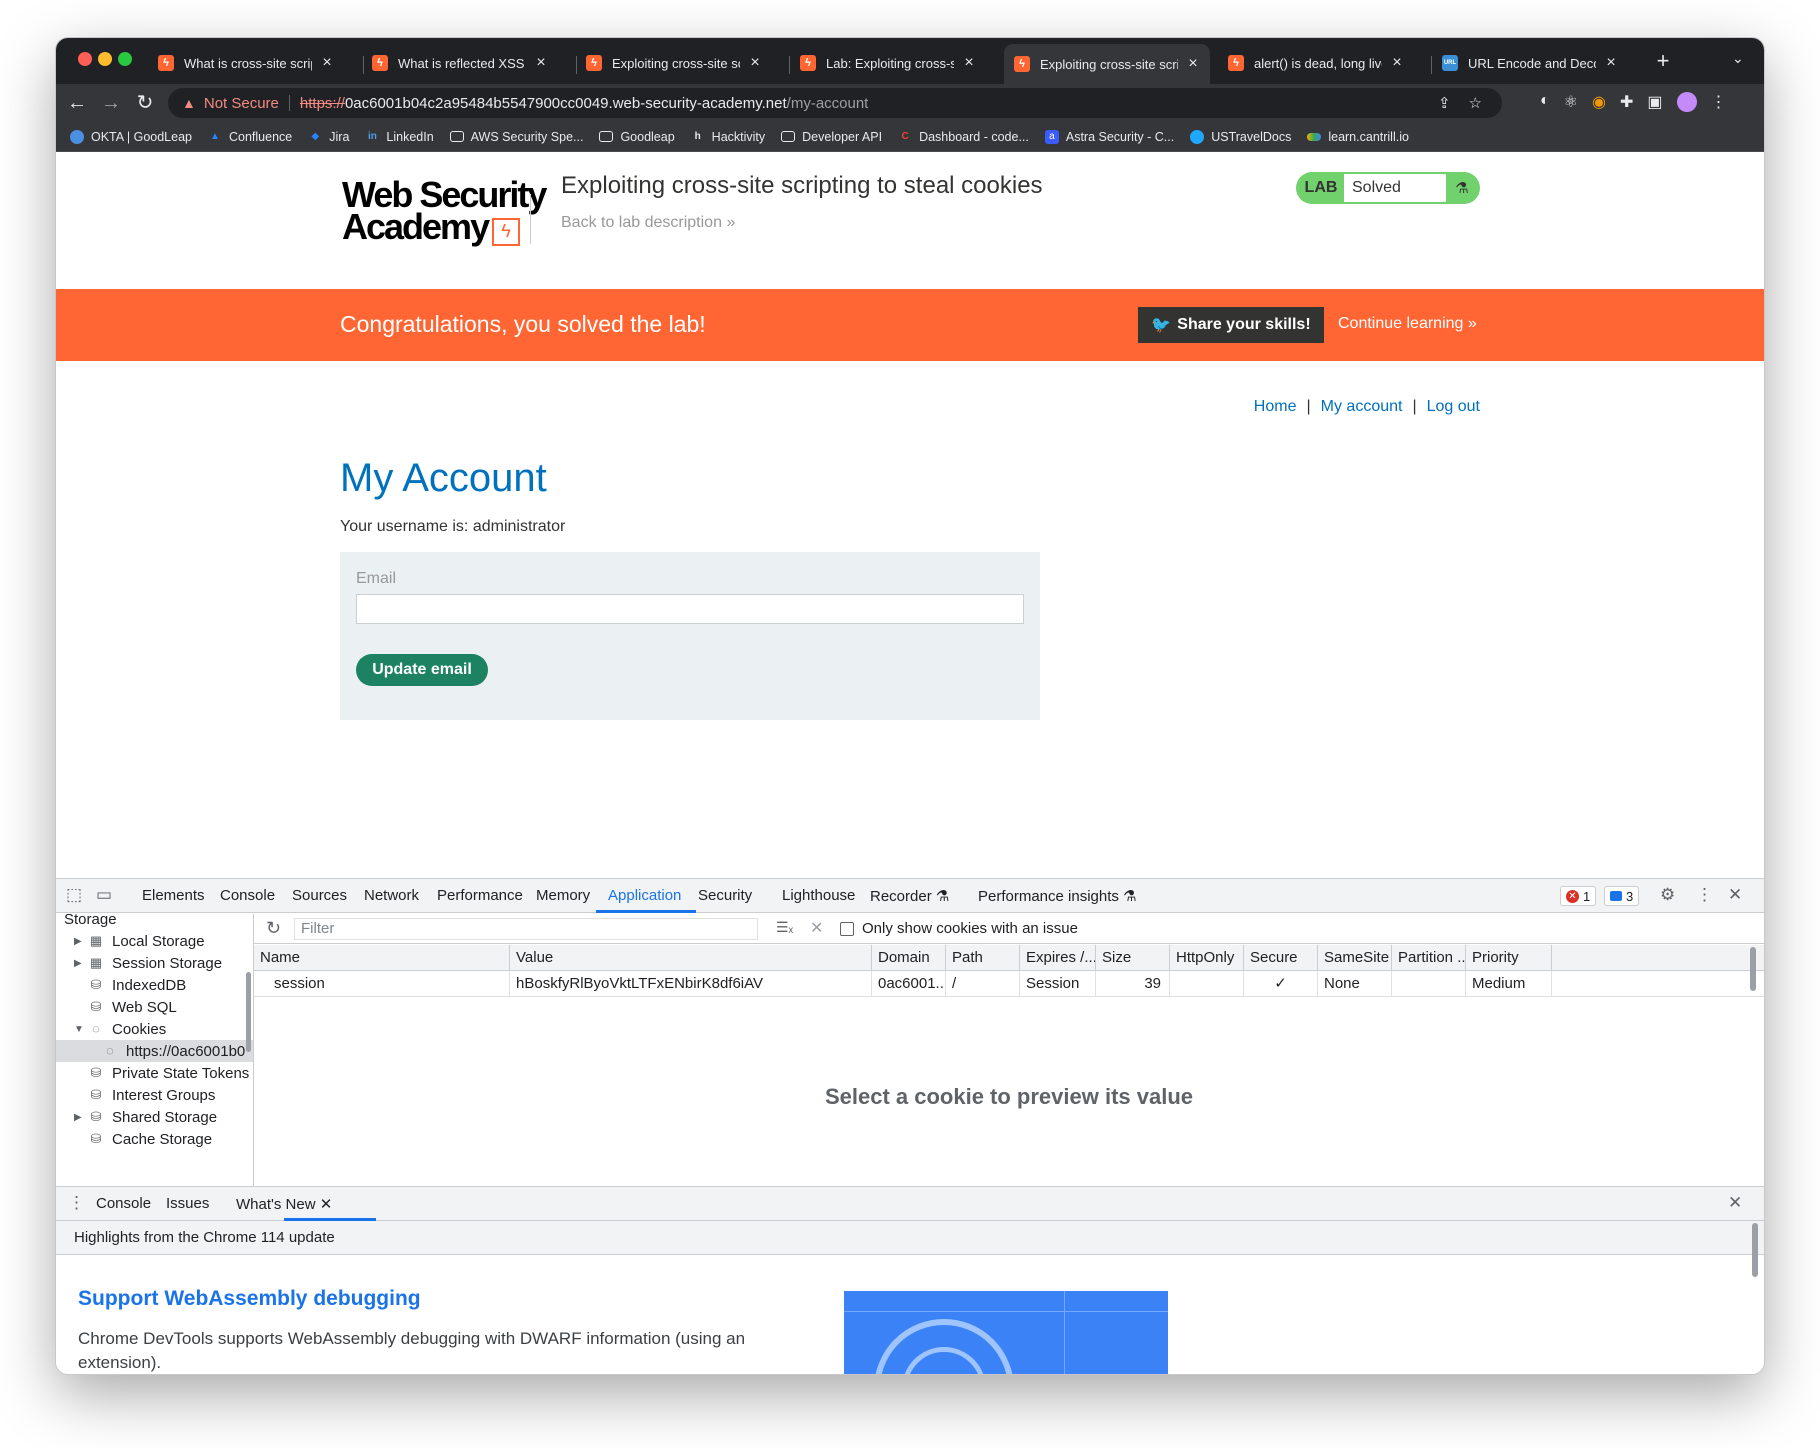 The width and height of the screenshot is (1820, 1448). Describe the element at coordinates (648, 223) in the screenshot. I see `back-to-description-link: Back to lab description »` at that location.